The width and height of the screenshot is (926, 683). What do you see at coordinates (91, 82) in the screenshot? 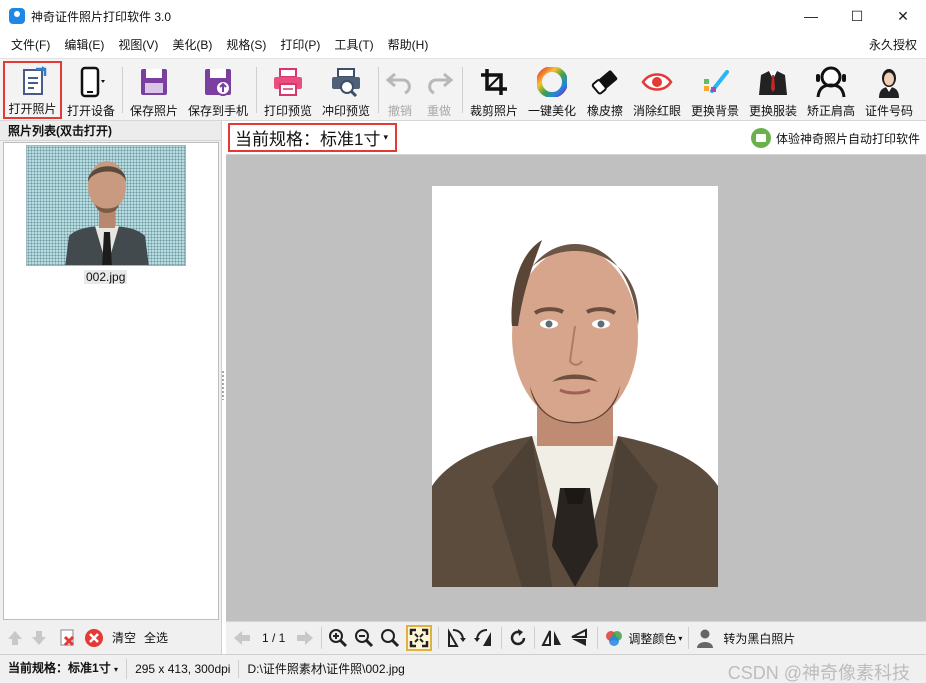
I see `phone-icon` at bounding box center [91, 82].